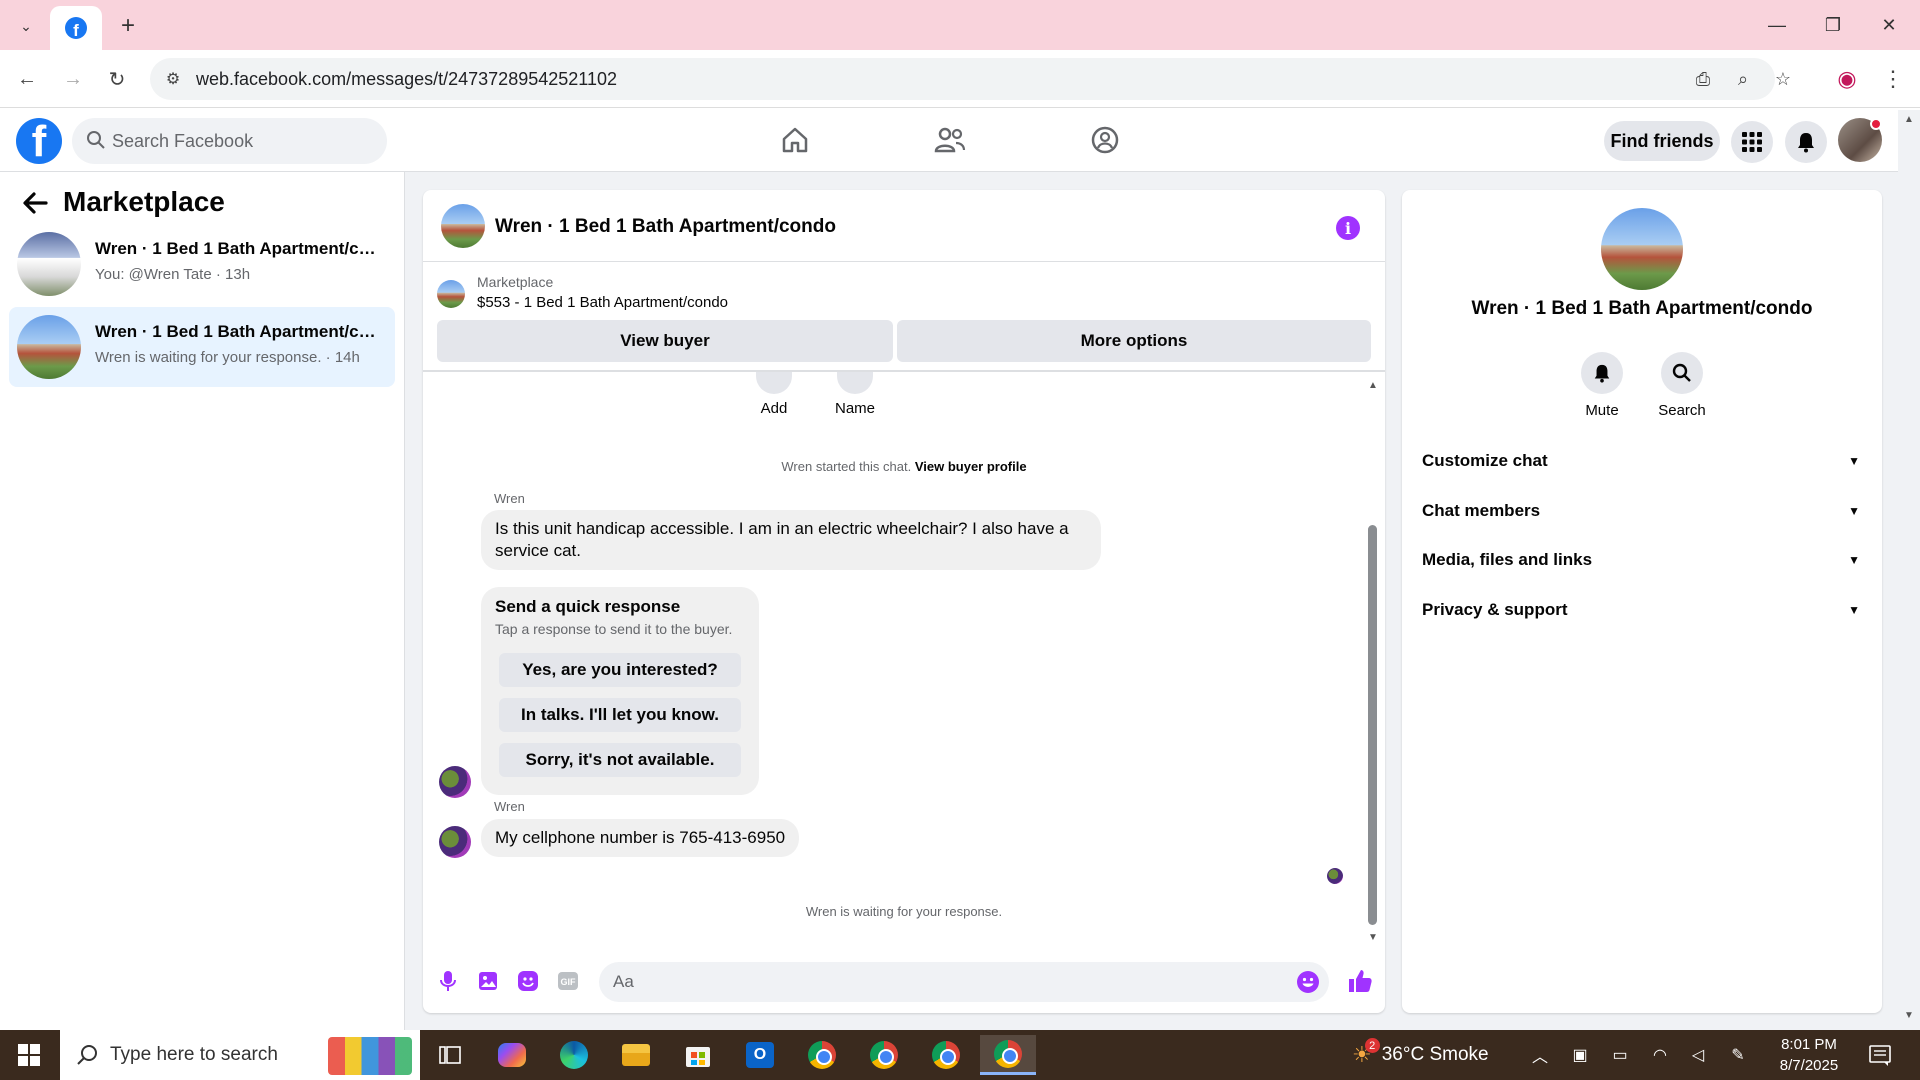 Image resolution: width=1920 pixels, height=1080 pixels. What do you see at coordinates (512, 1055) in the screenshot?
I see `copilot-icon` at bounding box center [512, 1055].